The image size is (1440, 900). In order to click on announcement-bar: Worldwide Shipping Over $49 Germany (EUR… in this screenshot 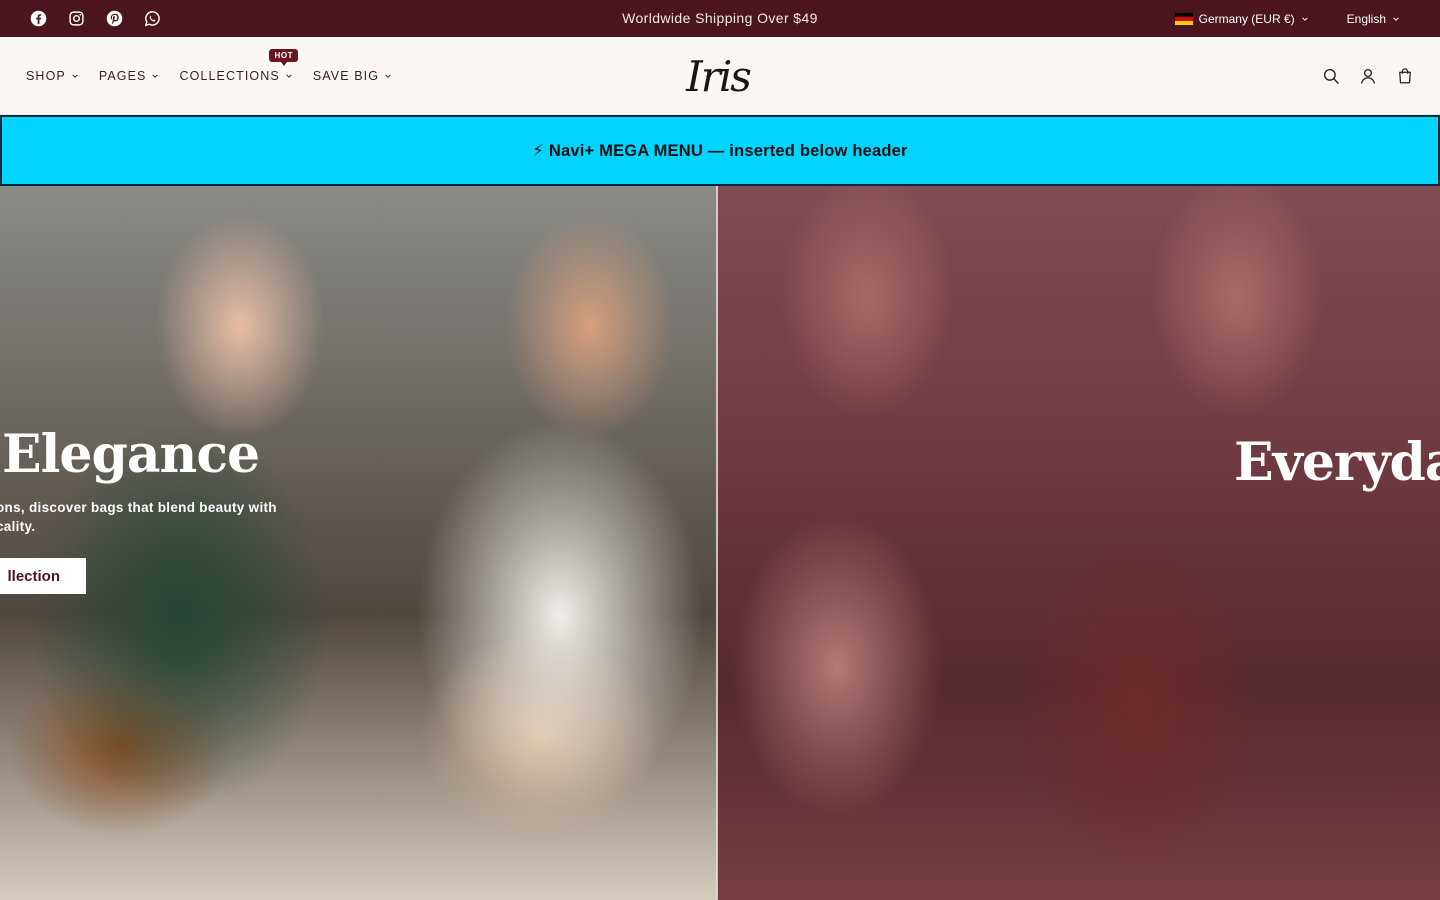, I will do `click(720, 18)`.